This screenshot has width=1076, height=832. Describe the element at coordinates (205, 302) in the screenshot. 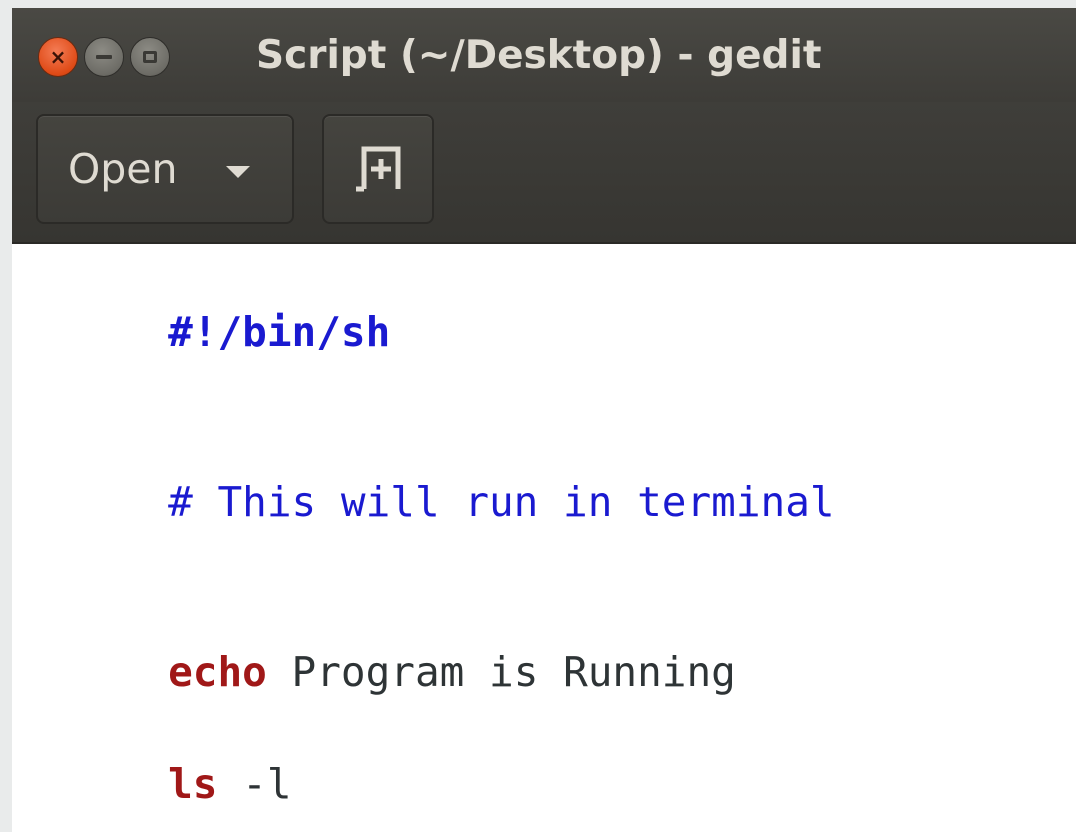

I see `editor-line: #!/bin/sh` at that location.